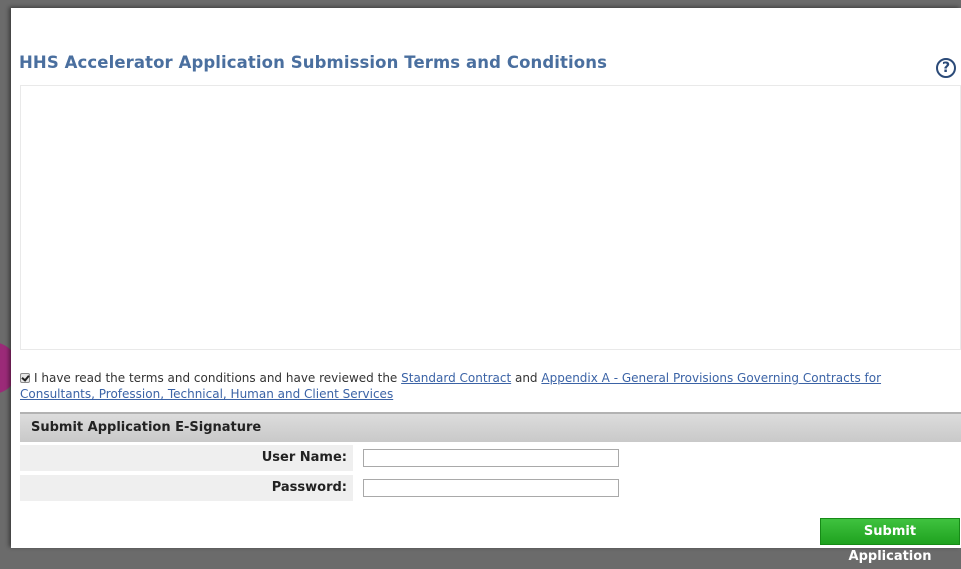 This screenshot has width=961, height=569. I want to click on username-input, so click(491, 458).